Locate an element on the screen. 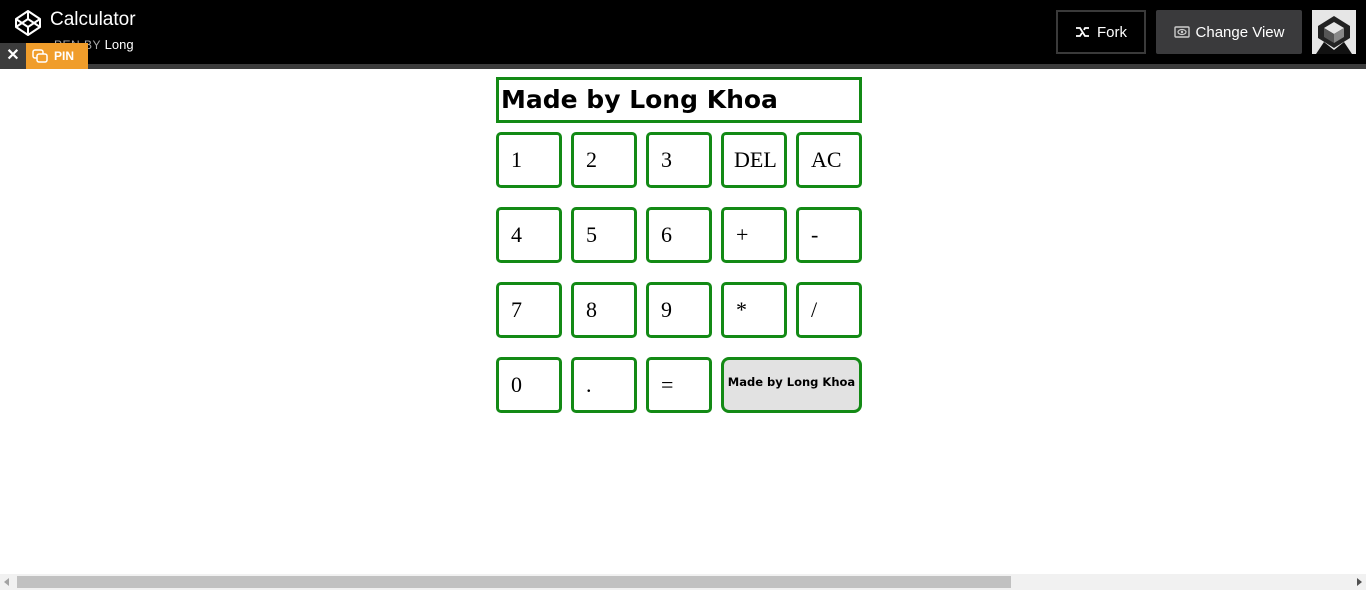  codepen-logo-icon is located at coordinates (28, 23).